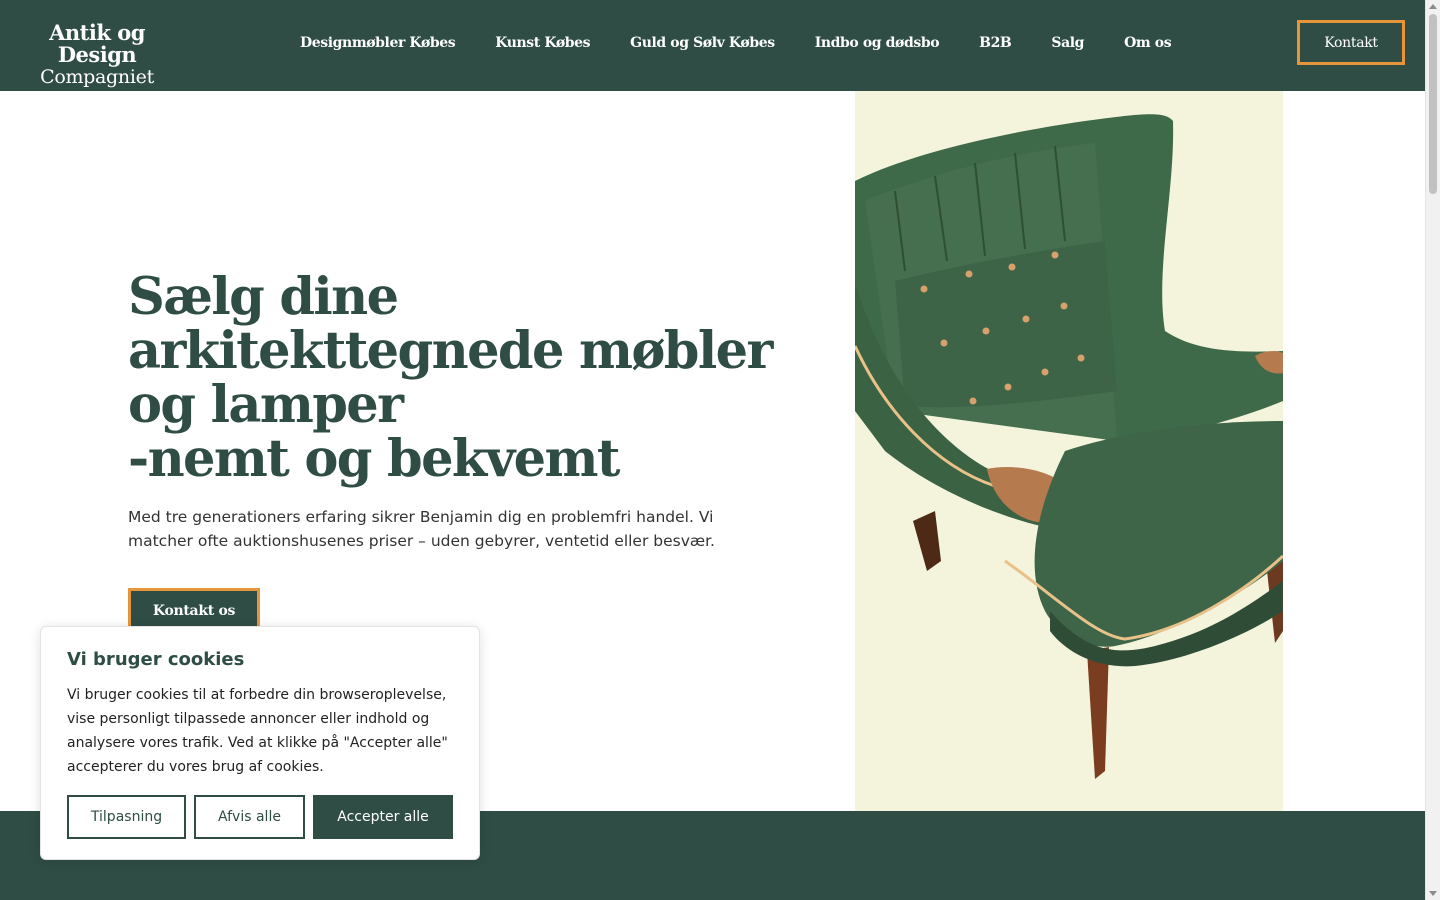 The image size is (1440, 900). Describe the element at coordinates (995, 43) in the screenshot. I see `nav-item-b2b: B2B` at that location.